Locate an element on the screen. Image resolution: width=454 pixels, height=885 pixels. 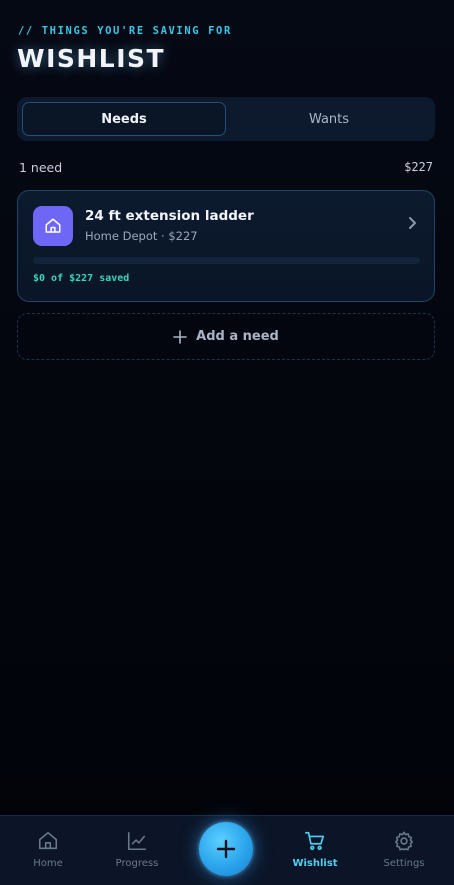
page-title: WISHLIST is located at coordinates (91, 58).